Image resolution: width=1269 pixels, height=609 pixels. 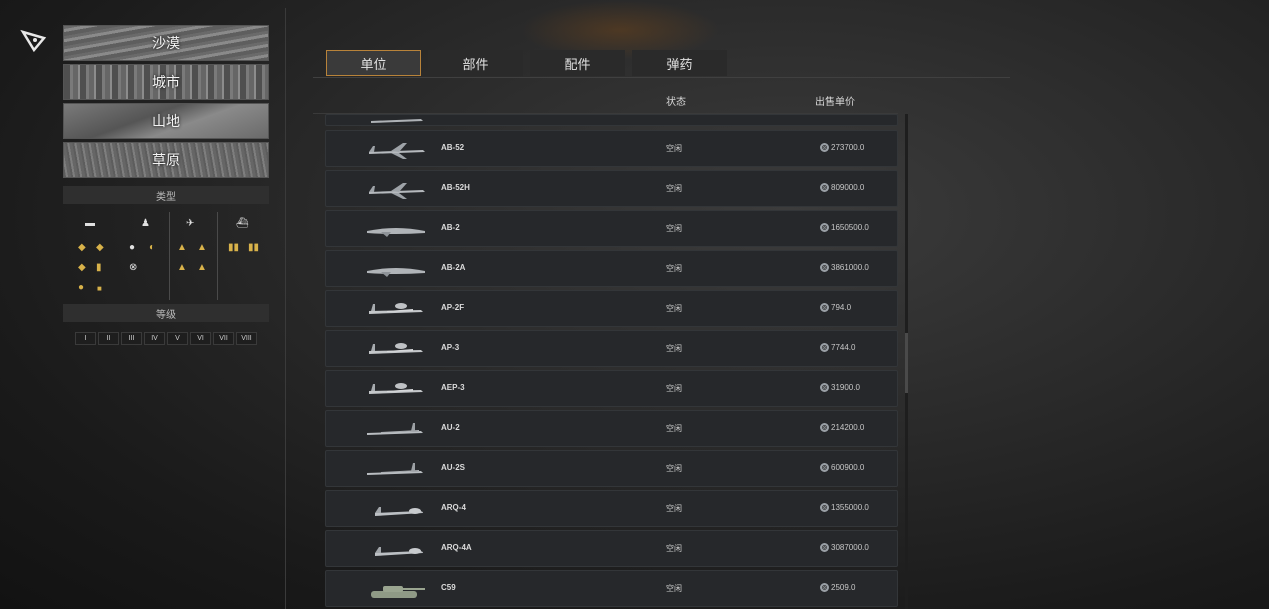 What do you see at coordinates (200, 338) in the screenshot?
I see `level-button: VI` at bounding box center [200, 338].